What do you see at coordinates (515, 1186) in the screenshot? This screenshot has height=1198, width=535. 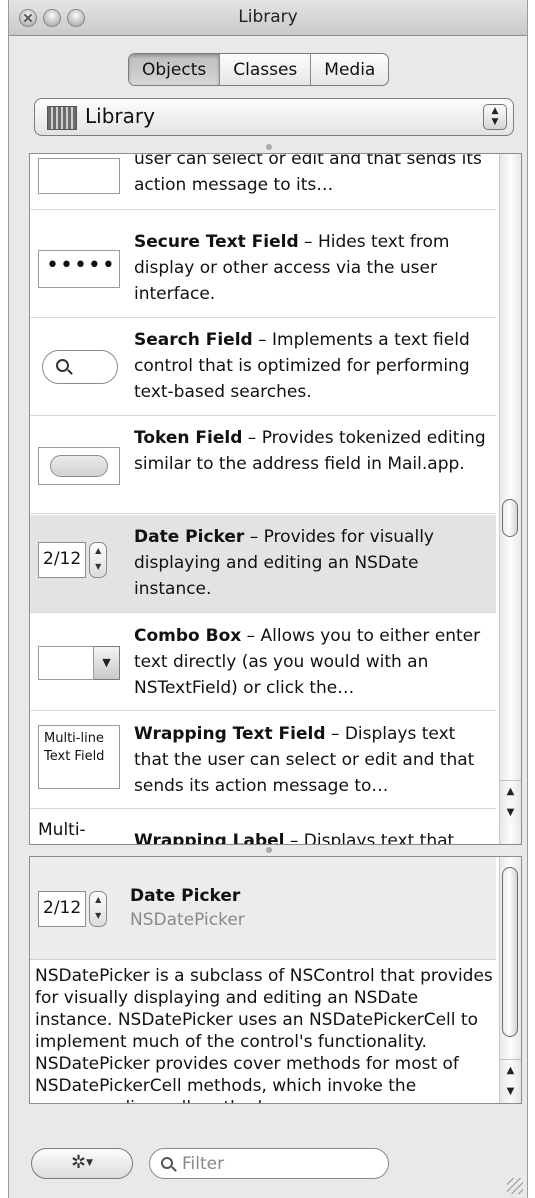 I see `resize-grip-icon` at bounding box center [515, 1186].